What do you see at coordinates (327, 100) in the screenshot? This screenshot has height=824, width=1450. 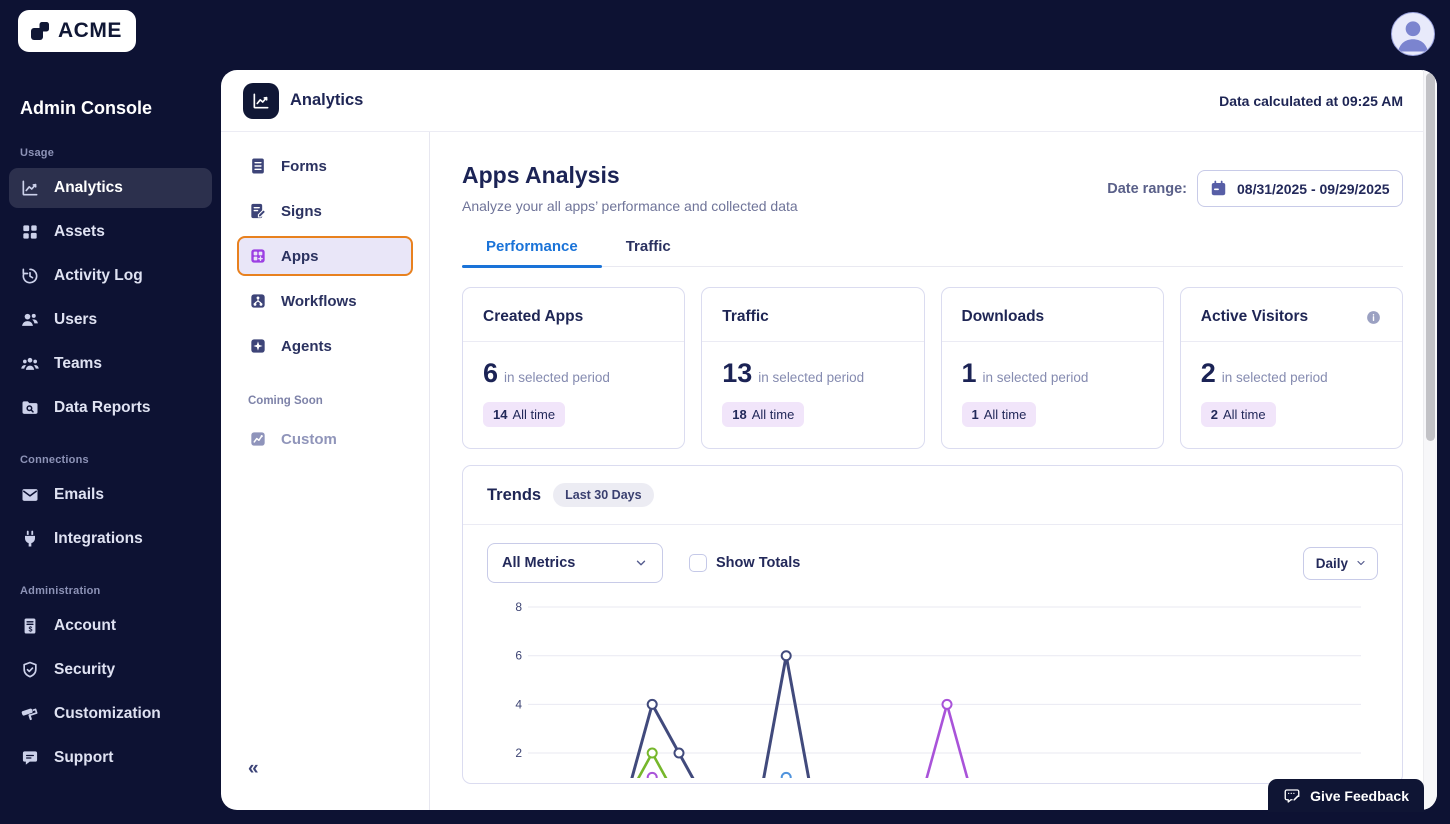 I see `panel-title: Analytics` at bounding box center [327, 100].